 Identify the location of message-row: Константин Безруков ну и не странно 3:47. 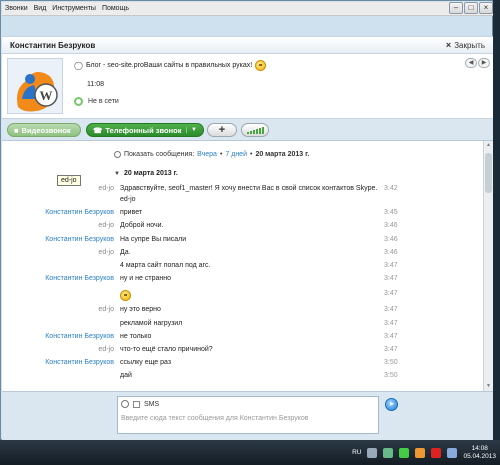
(242, 281).